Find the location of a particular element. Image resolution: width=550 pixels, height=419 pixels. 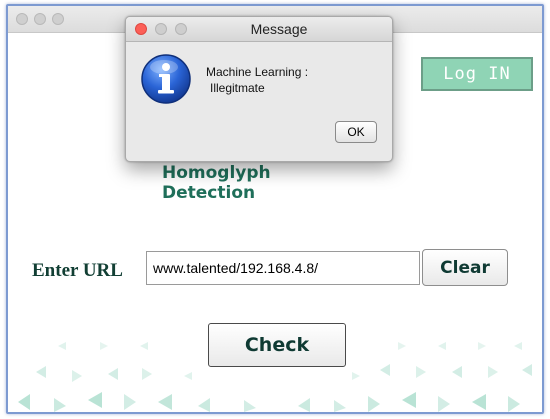

info-icon is located at coordinates (166, 79).